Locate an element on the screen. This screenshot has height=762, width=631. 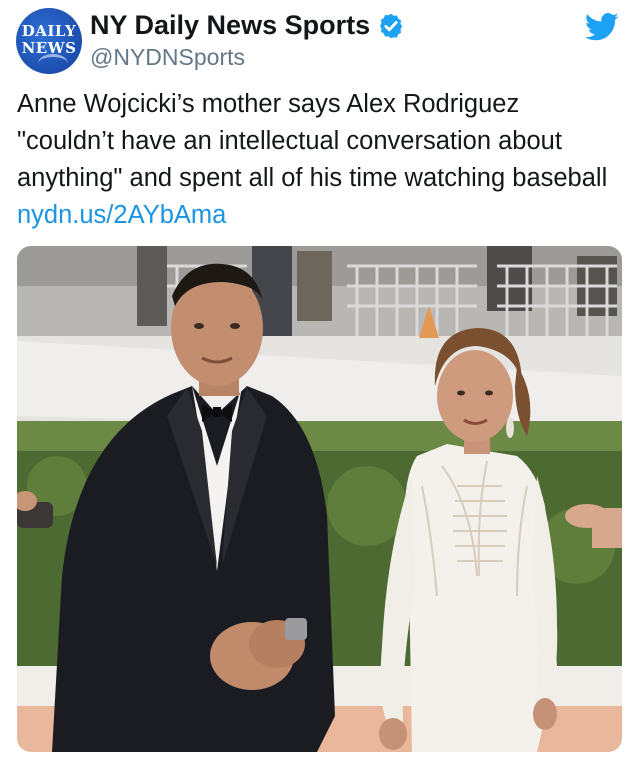
name-row: NY Daily News Sports is located at coordinates (247, 25).